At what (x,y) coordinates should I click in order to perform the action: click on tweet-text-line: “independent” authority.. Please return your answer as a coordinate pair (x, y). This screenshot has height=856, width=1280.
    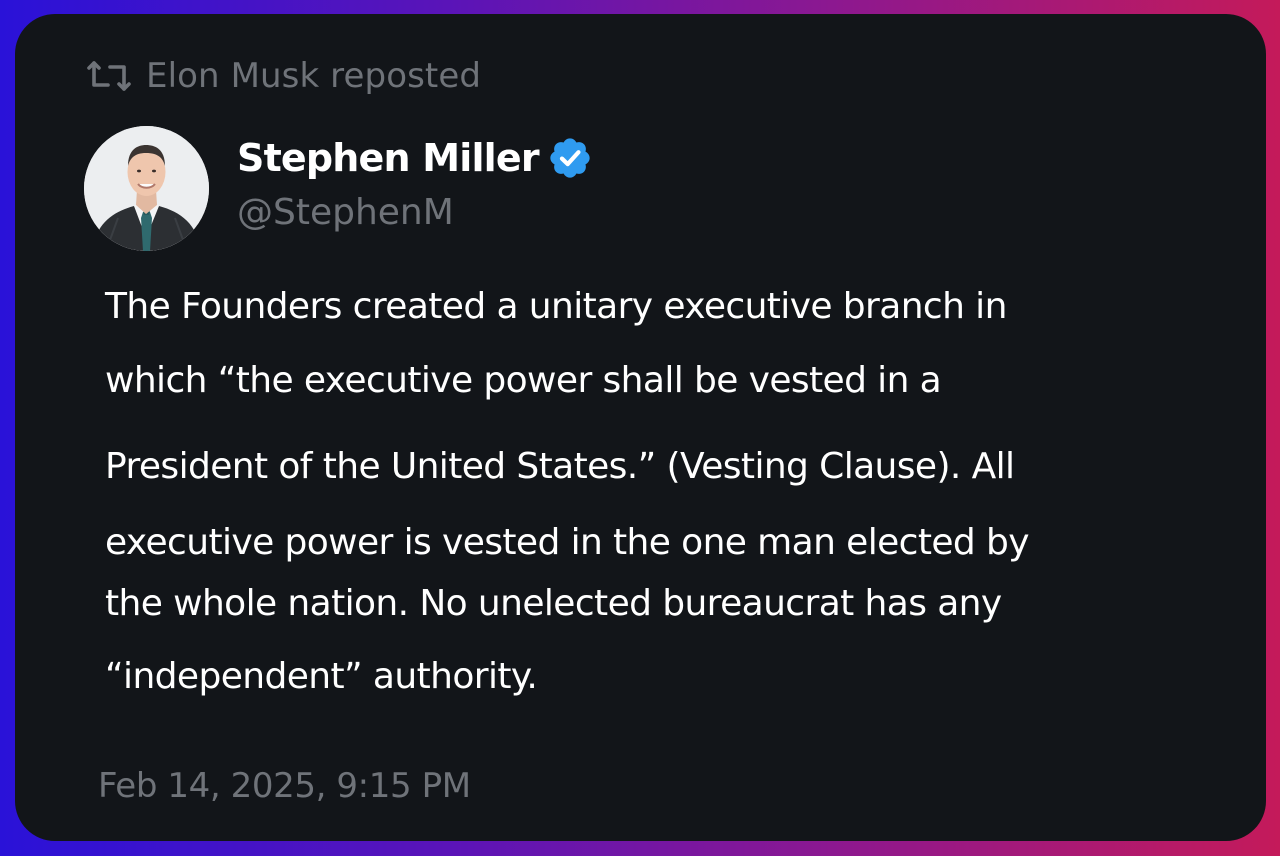
    Looking at the image, I should click on (321, 676).